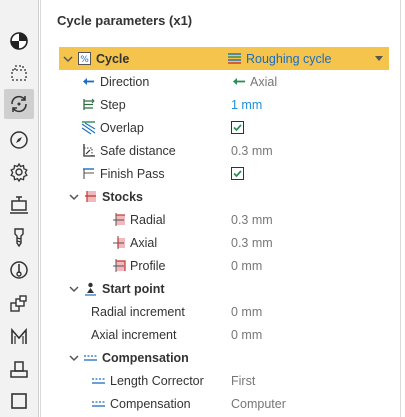 The image size is (405, 417). Describe the element at coordinates (125, 81) in the screenshot. I see `direction-label: Direction` at that location.